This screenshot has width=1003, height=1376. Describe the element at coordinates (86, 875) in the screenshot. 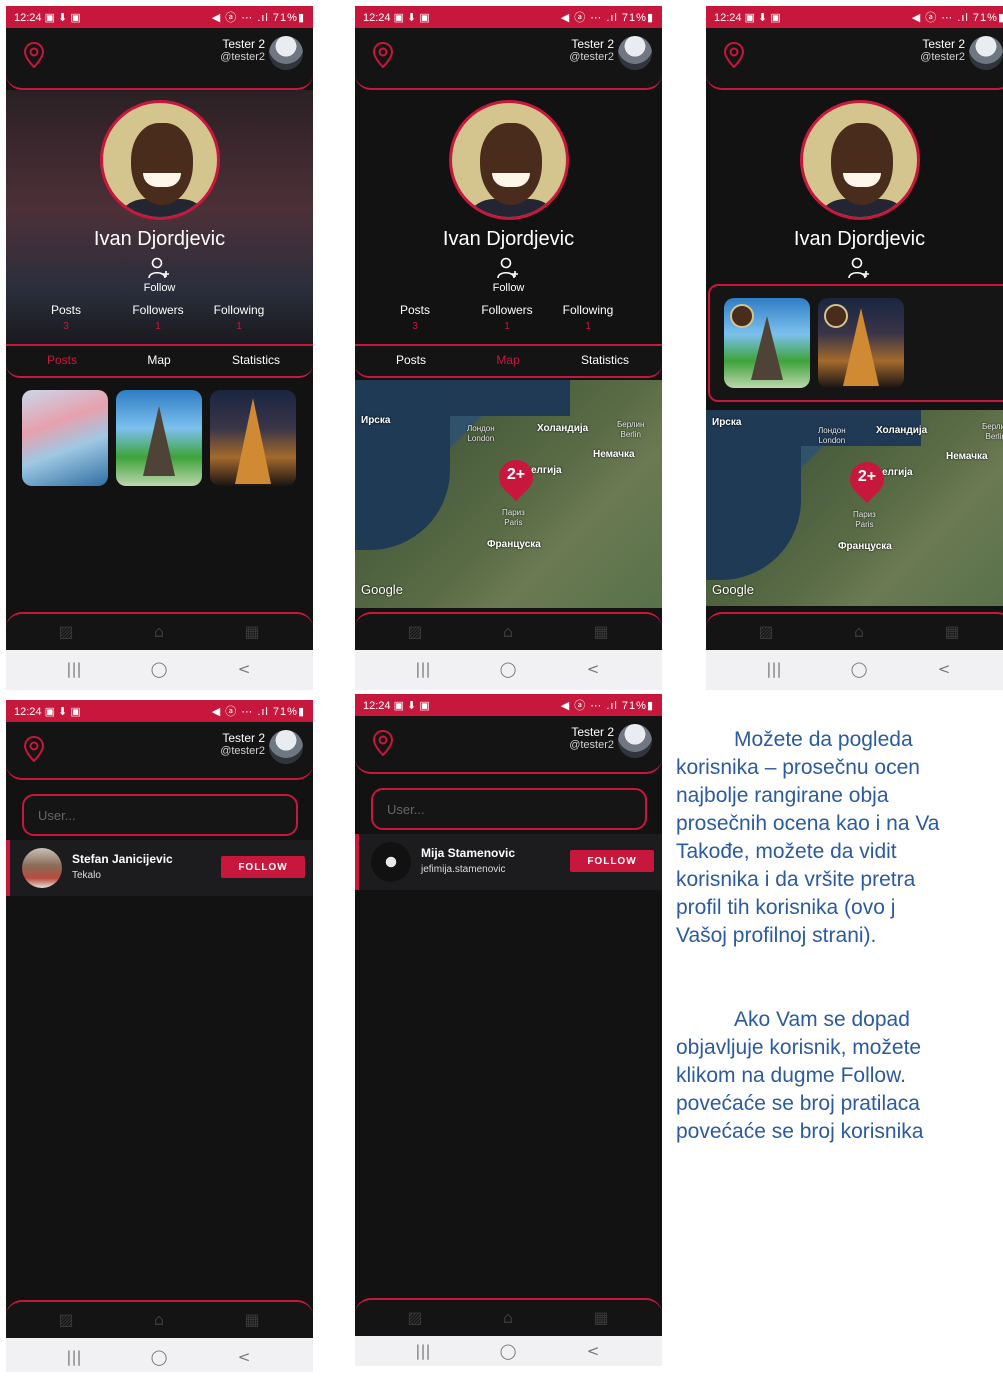

I see `user-handle: Tekalo` at that location.